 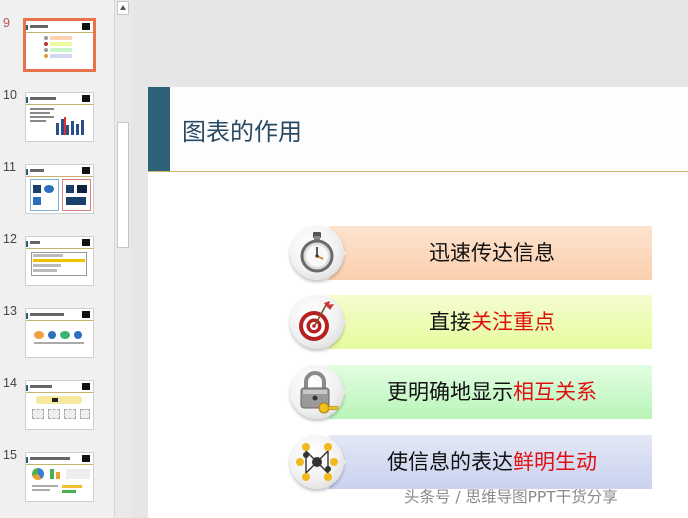 I want to click on title-accent-bar, so click(x=159, y=129).